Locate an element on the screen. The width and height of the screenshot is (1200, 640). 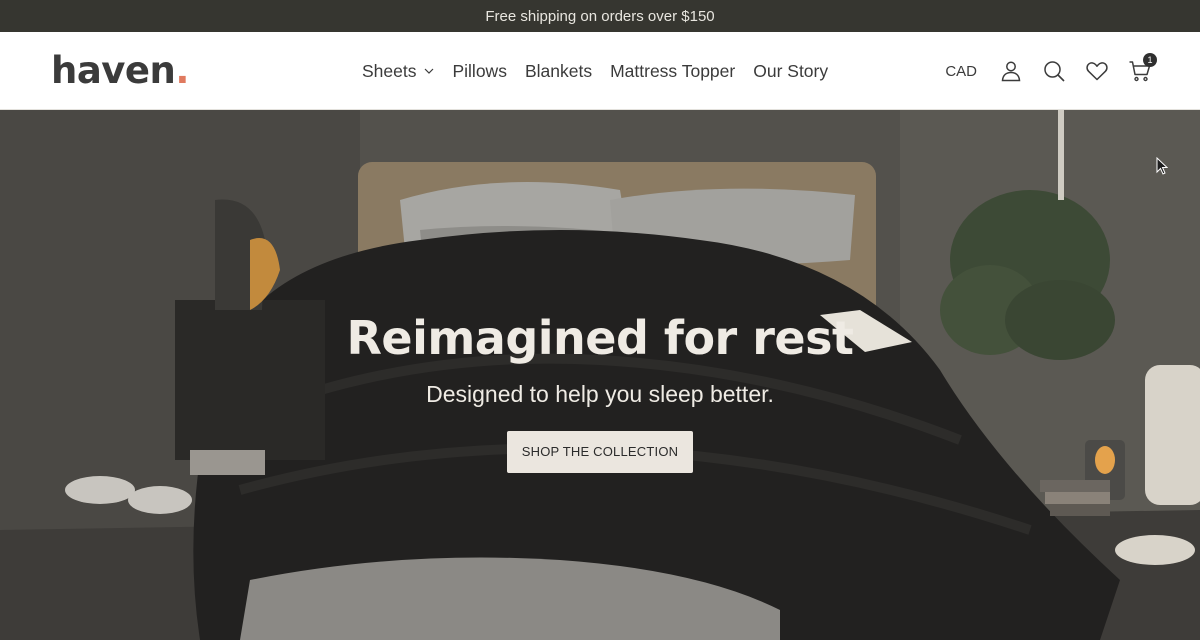
hero-title: Reimagined for rest is located at coordinates (600, 338).